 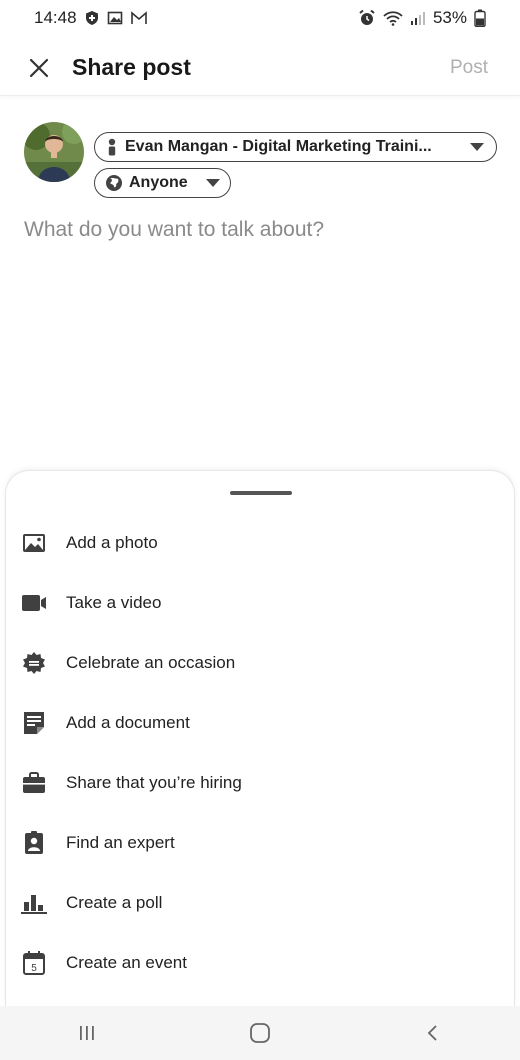 What do you see at coordinates (131, 67) in the screenshot?
I see `page-title: Share post` at bounding box center [131, 67].